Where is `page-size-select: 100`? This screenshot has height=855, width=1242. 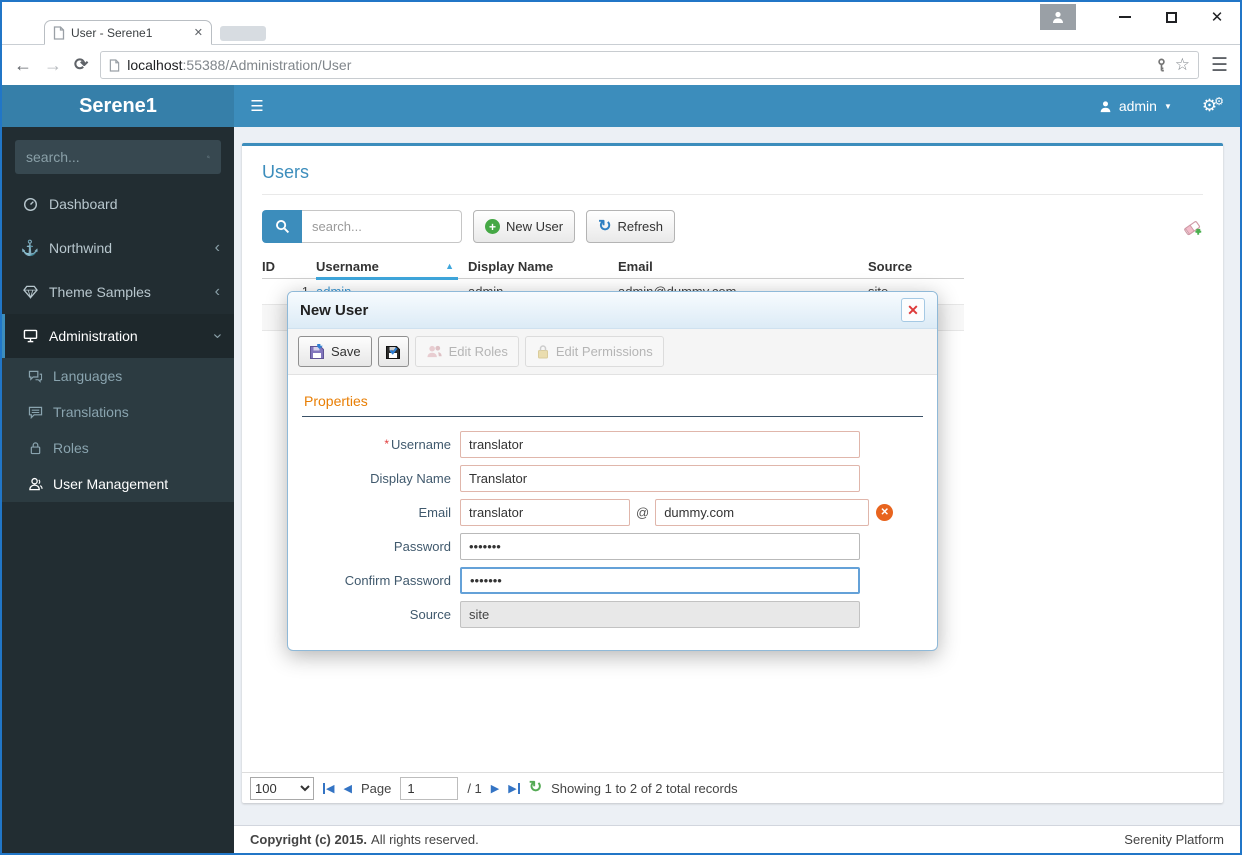 page-size-select: 100 is located at coordinates (282, 788).